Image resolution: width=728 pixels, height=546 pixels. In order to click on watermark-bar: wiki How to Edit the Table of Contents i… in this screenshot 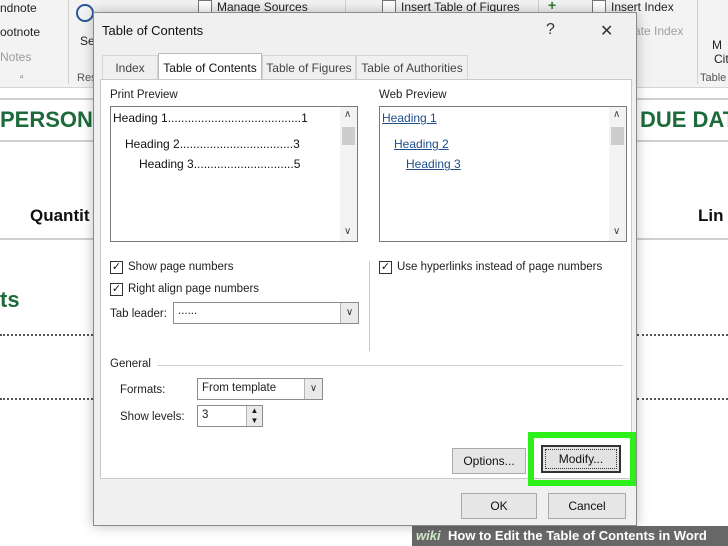, I will do `click(570, 536)`.